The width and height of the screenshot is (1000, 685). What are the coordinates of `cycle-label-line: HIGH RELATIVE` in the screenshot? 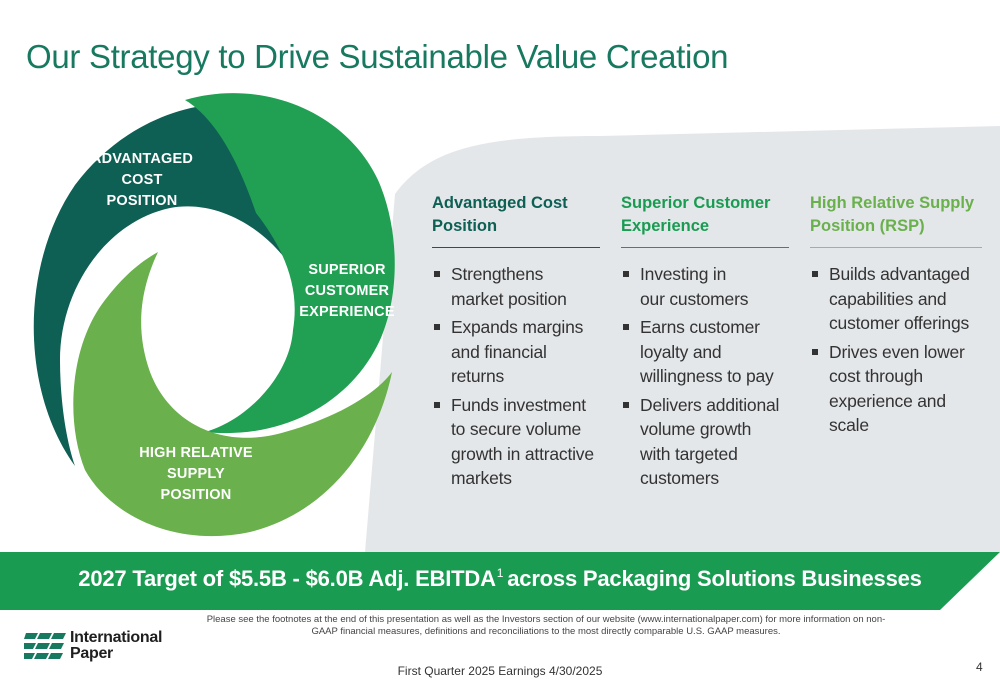 It's located at (196, 453).